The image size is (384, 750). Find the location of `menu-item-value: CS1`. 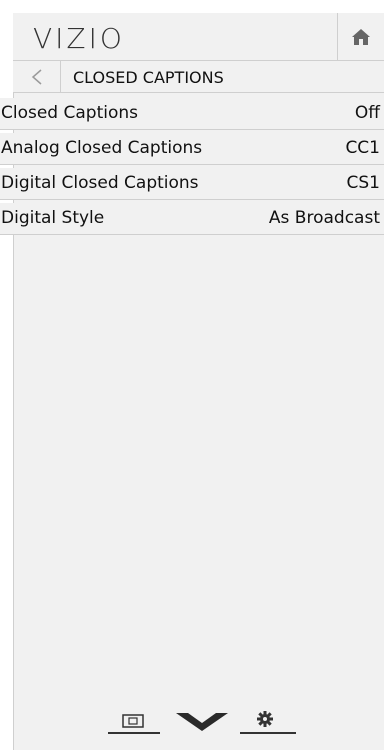

menu-item-value: CS1 is located at coordinates (363, 183).